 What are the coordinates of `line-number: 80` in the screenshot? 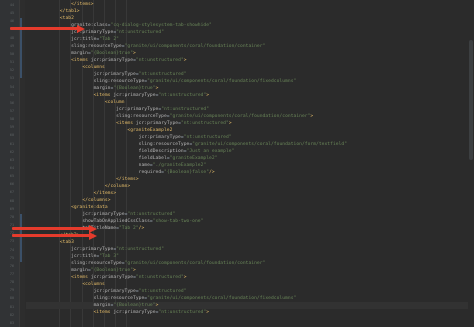 It's located at (11, 298).